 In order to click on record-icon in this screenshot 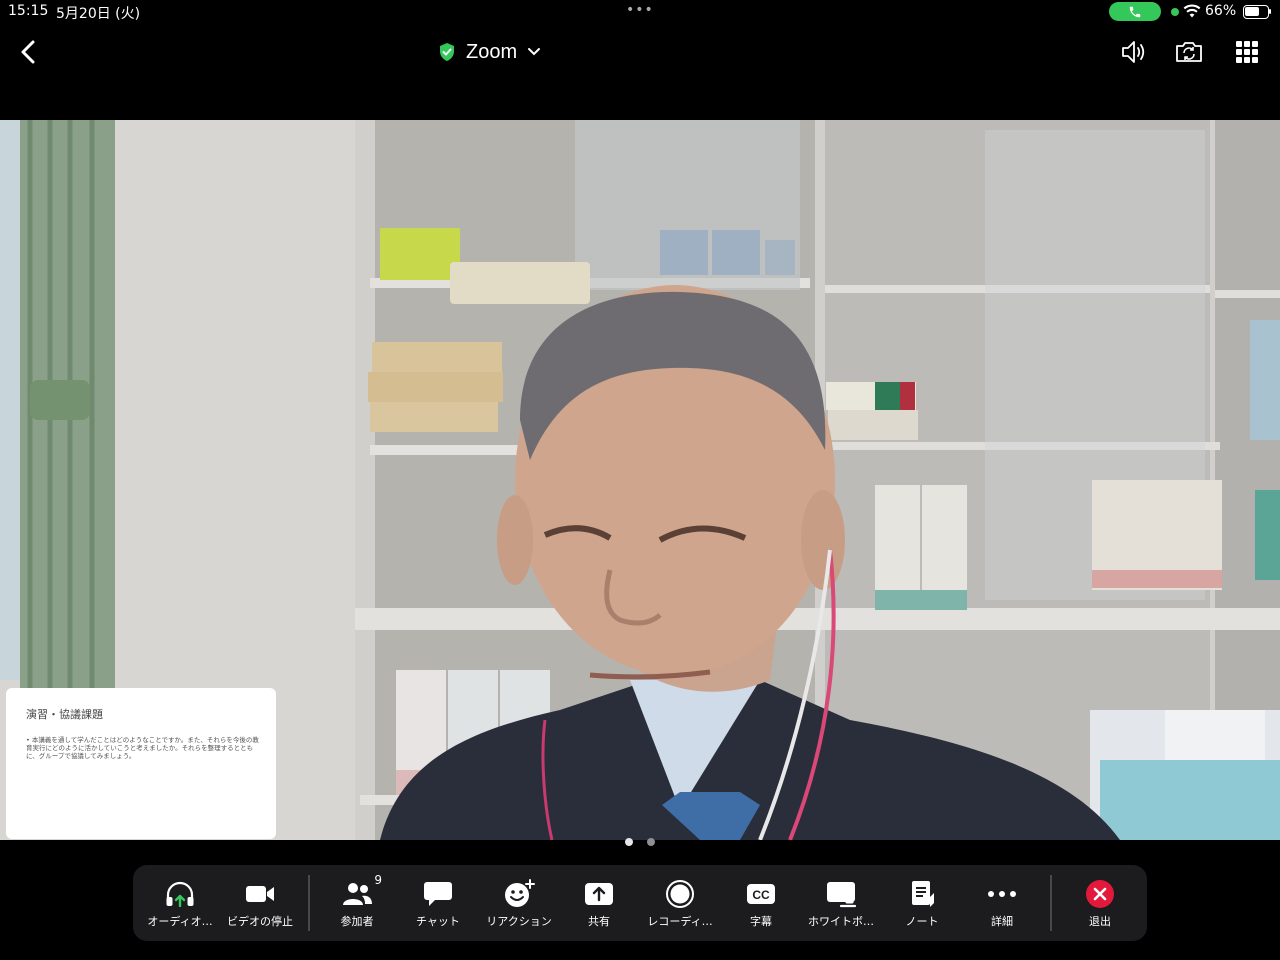, I will do `click(680, 894)`.